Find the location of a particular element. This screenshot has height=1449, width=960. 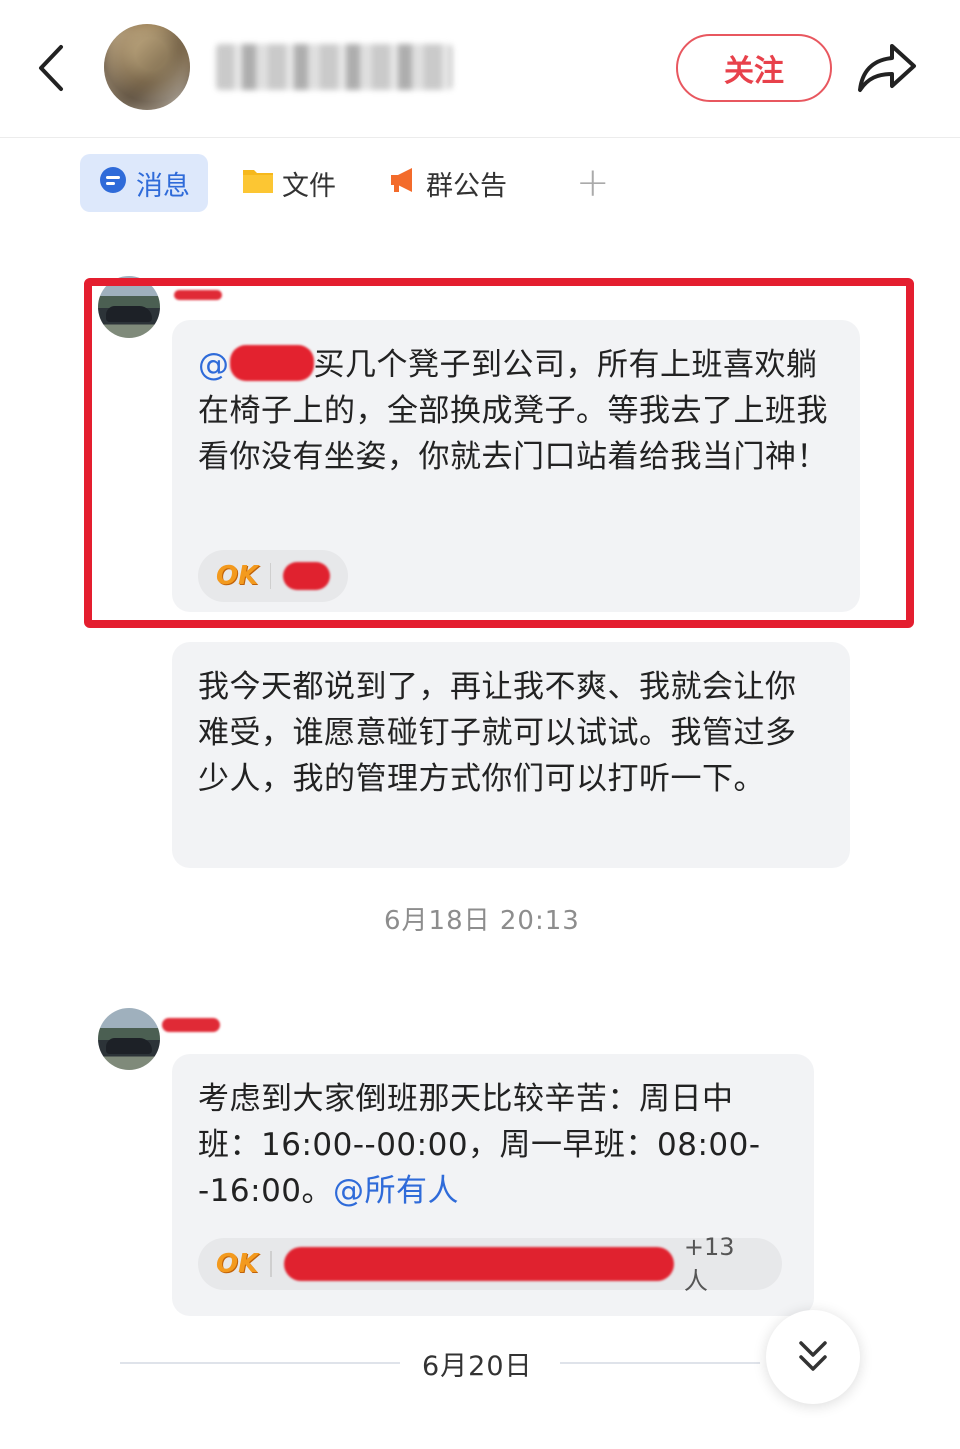

sender-name-redacted is located at coordinates (191, 1025).